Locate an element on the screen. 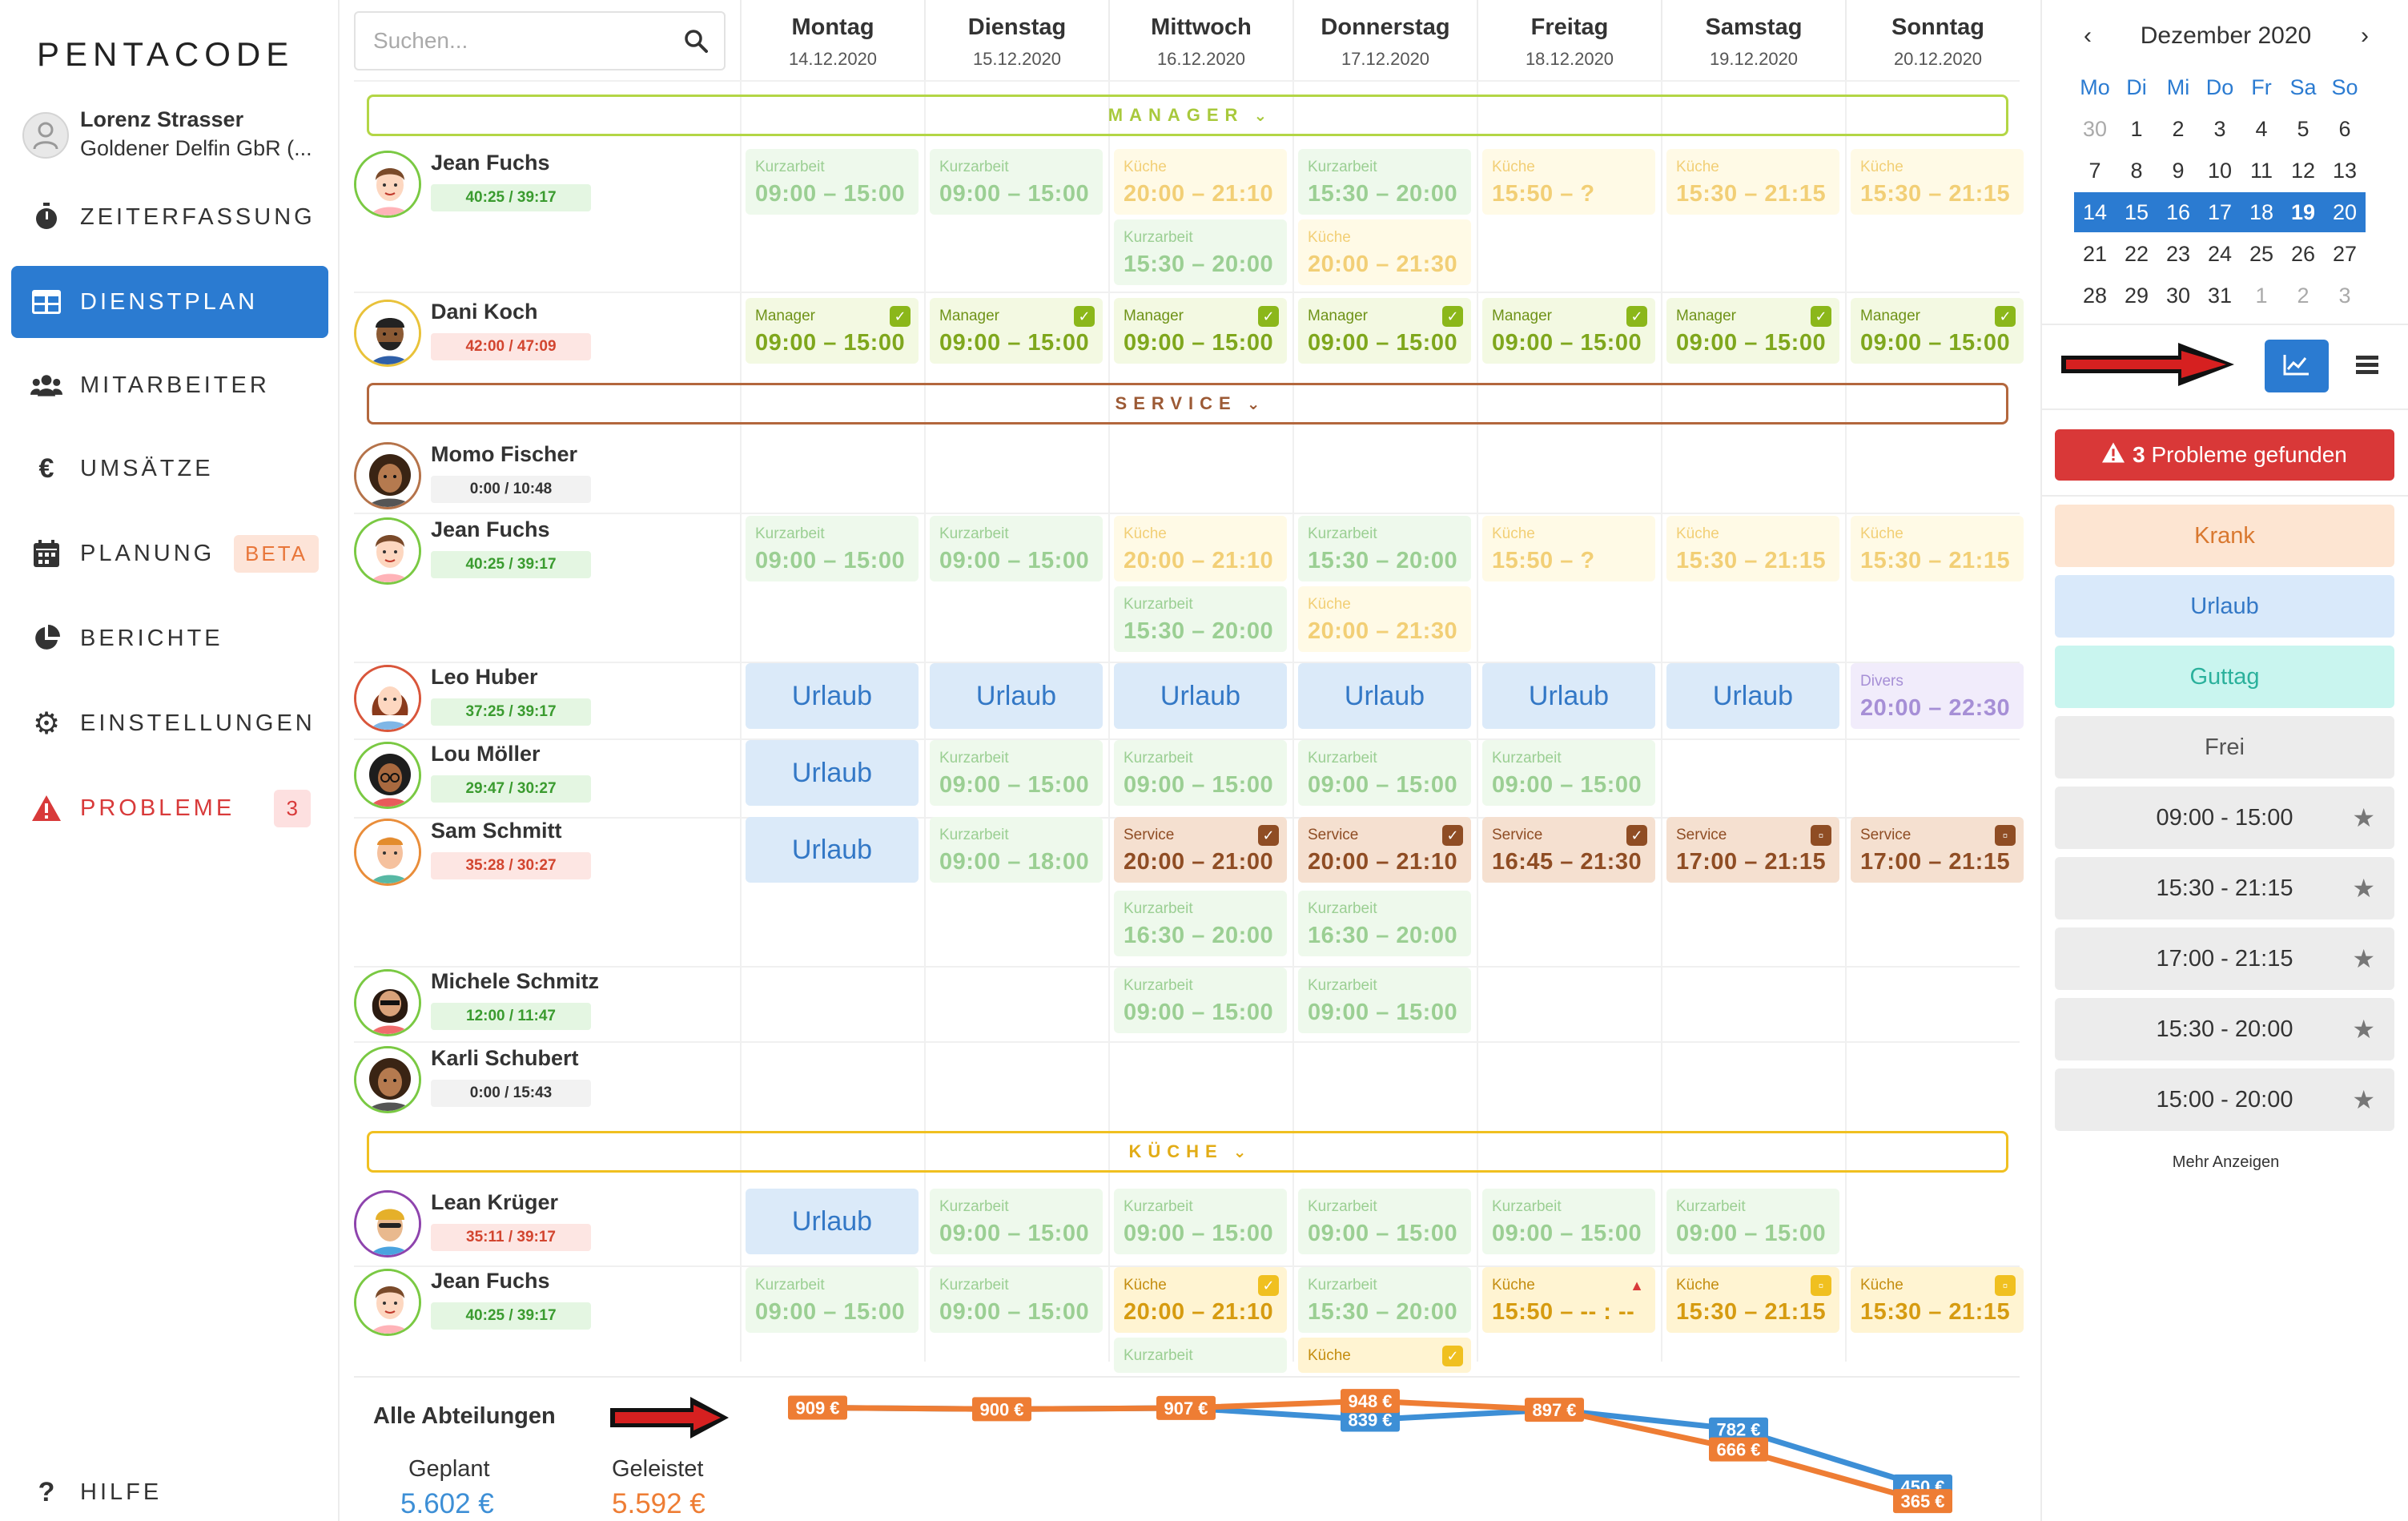  nav-planung: PLANUNG BETA is located at coordinates (170, 553).